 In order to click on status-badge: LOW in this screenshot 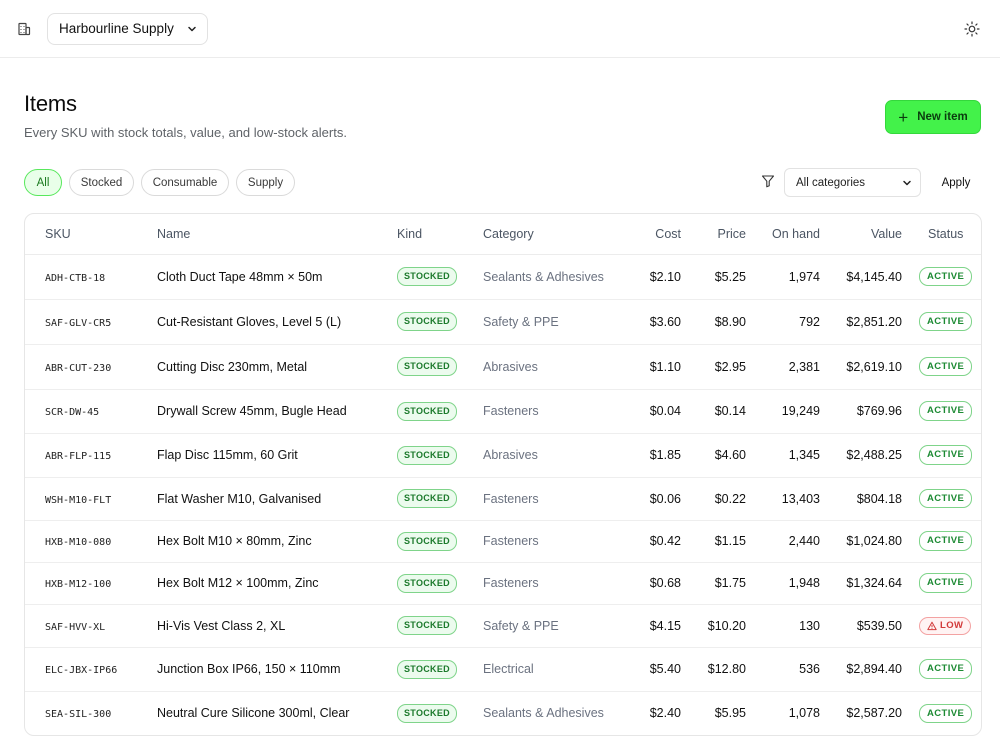, I will do `click(945, 625)`.